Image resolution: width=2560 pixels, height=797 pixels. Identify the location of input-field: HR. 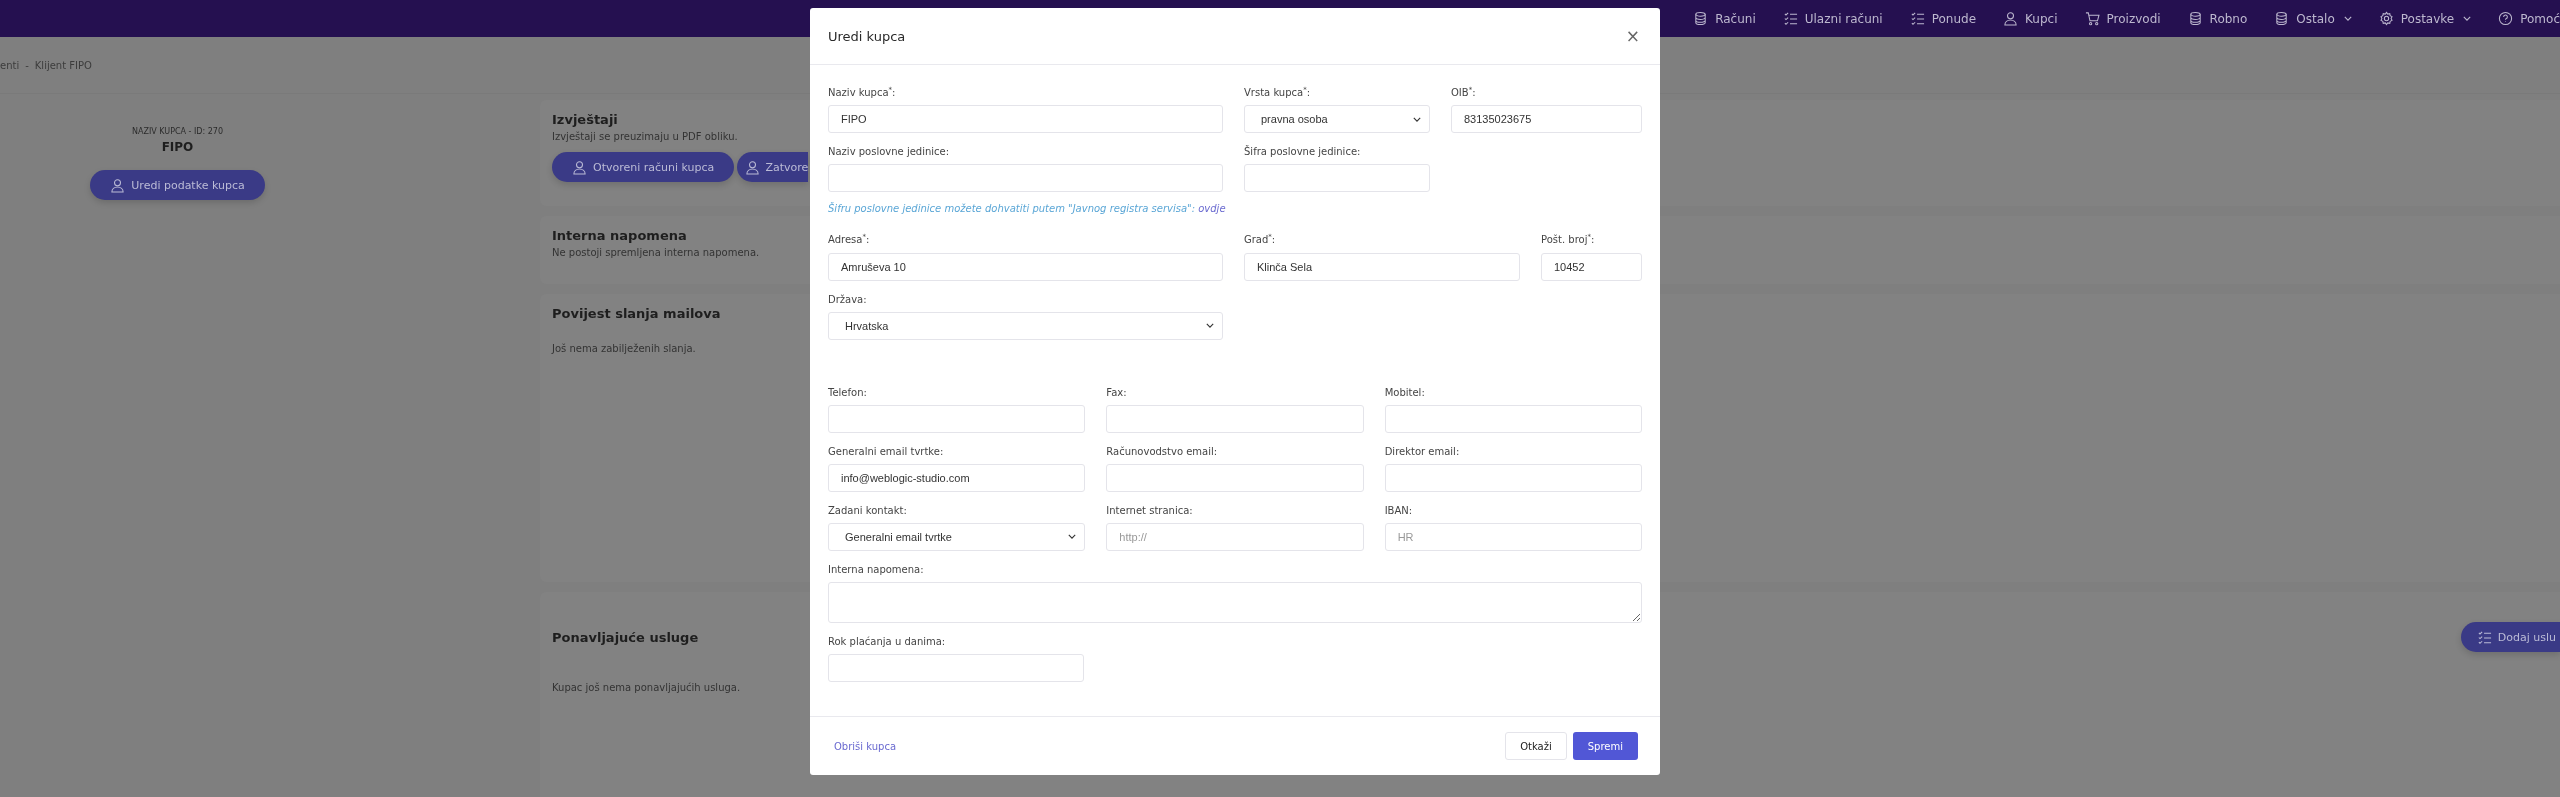
(1513, 536).